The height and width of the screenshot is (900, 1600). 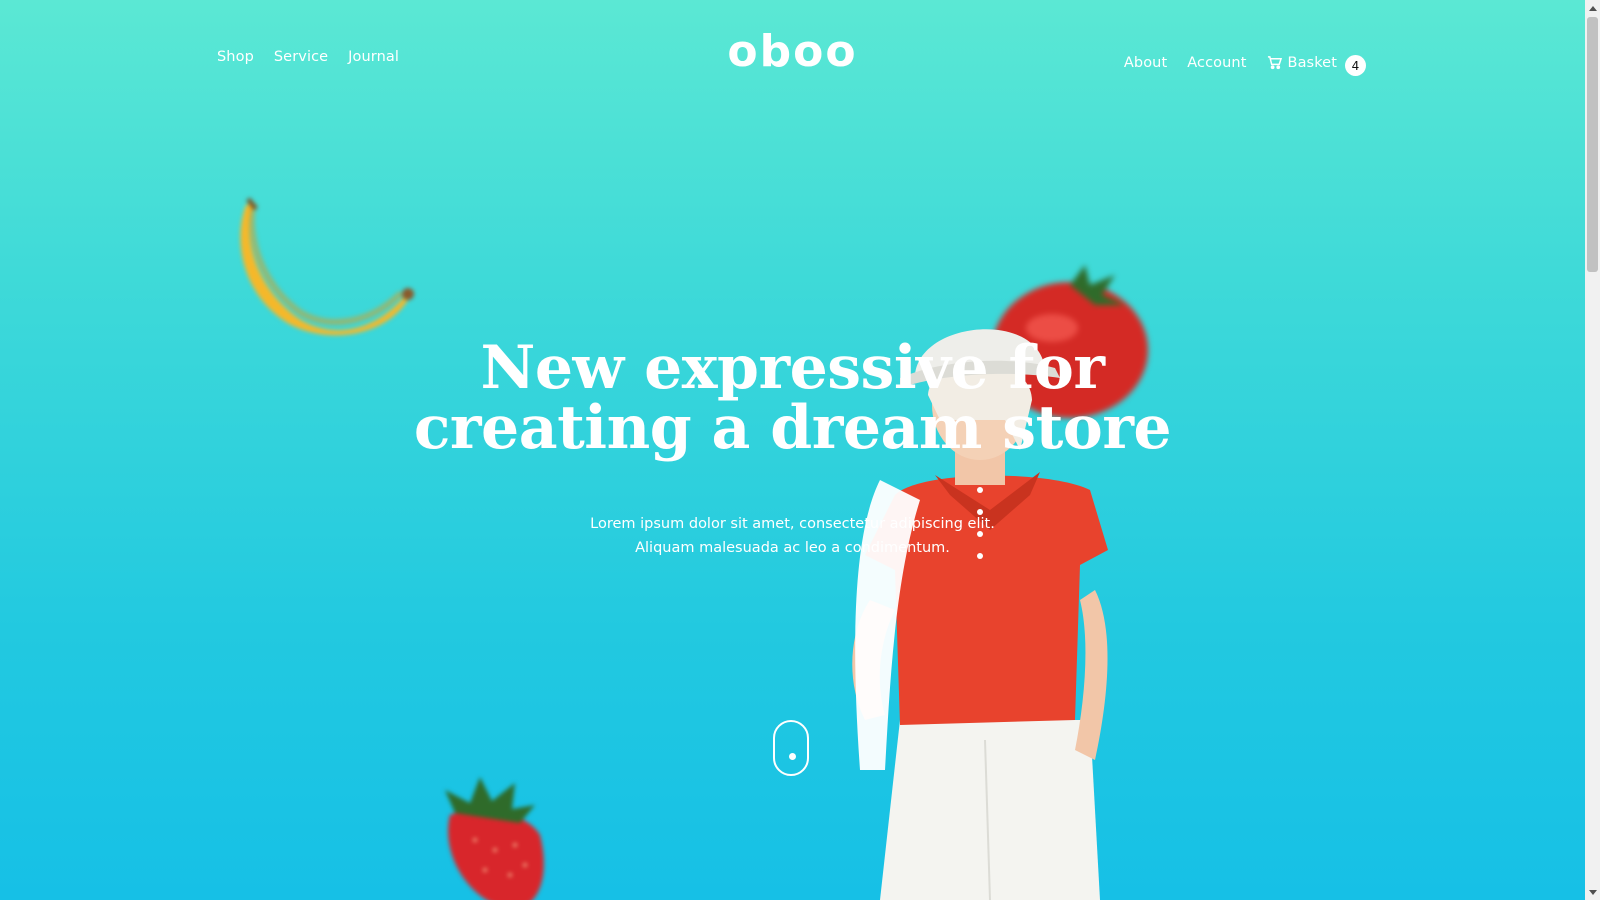 I want to click on cart-icon, so click(x=1274, y=62).